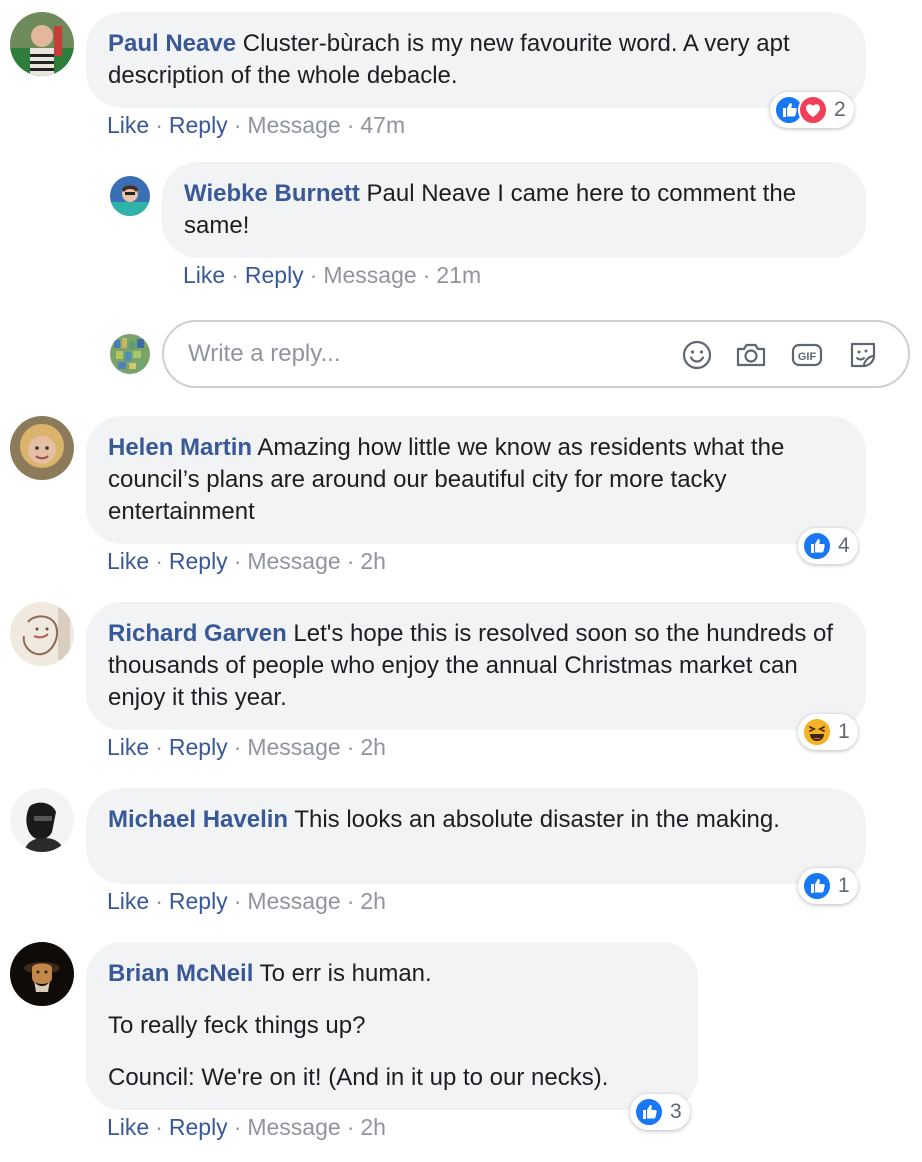 The image size is (922, 1162). I want to click on current-user-avatar, so click(130, 354).